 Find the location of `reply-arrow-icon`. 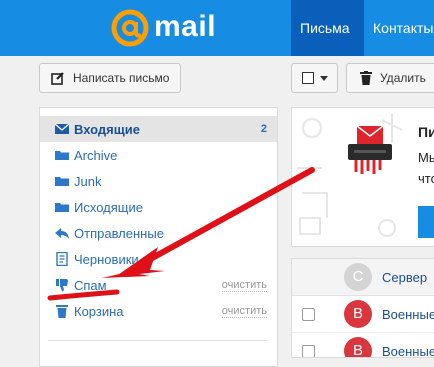

reply-arrow-icon is located at coordinates (62, 233).